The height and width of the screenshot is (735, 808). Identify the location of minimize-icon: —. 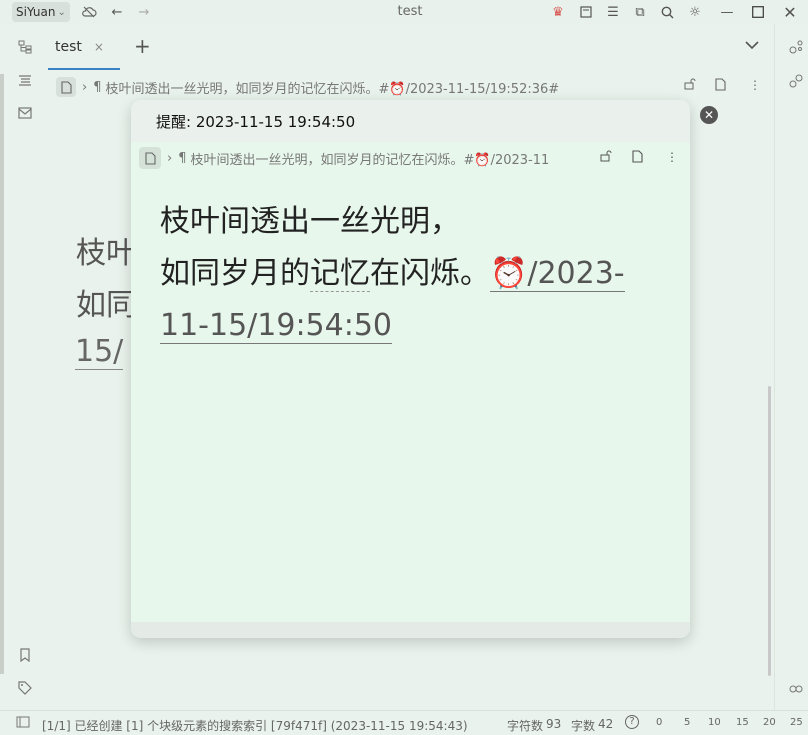
(727, 12).